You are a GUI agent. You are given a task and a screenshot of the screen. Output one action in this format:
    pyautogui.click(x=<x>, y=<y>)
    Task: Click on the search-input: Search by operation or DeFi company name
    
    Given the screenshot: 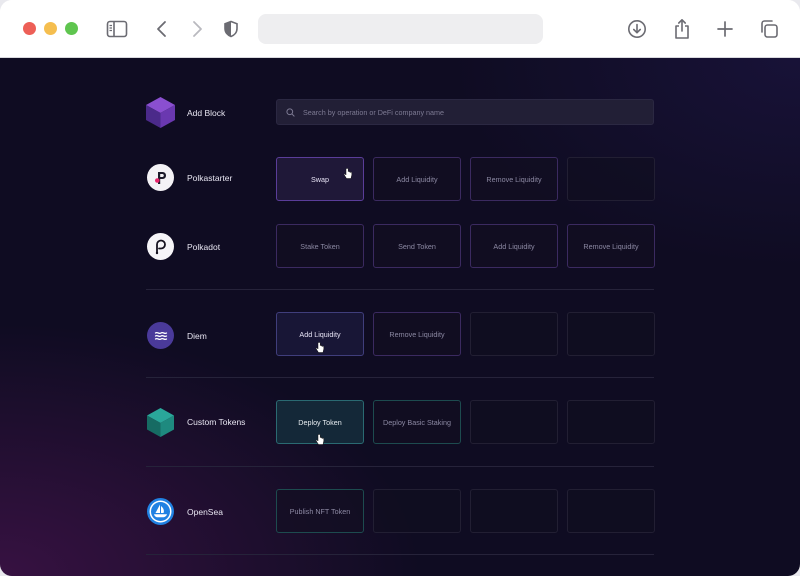 What is the action you would take?
    pyautogui.click(x=465, y=112)
    